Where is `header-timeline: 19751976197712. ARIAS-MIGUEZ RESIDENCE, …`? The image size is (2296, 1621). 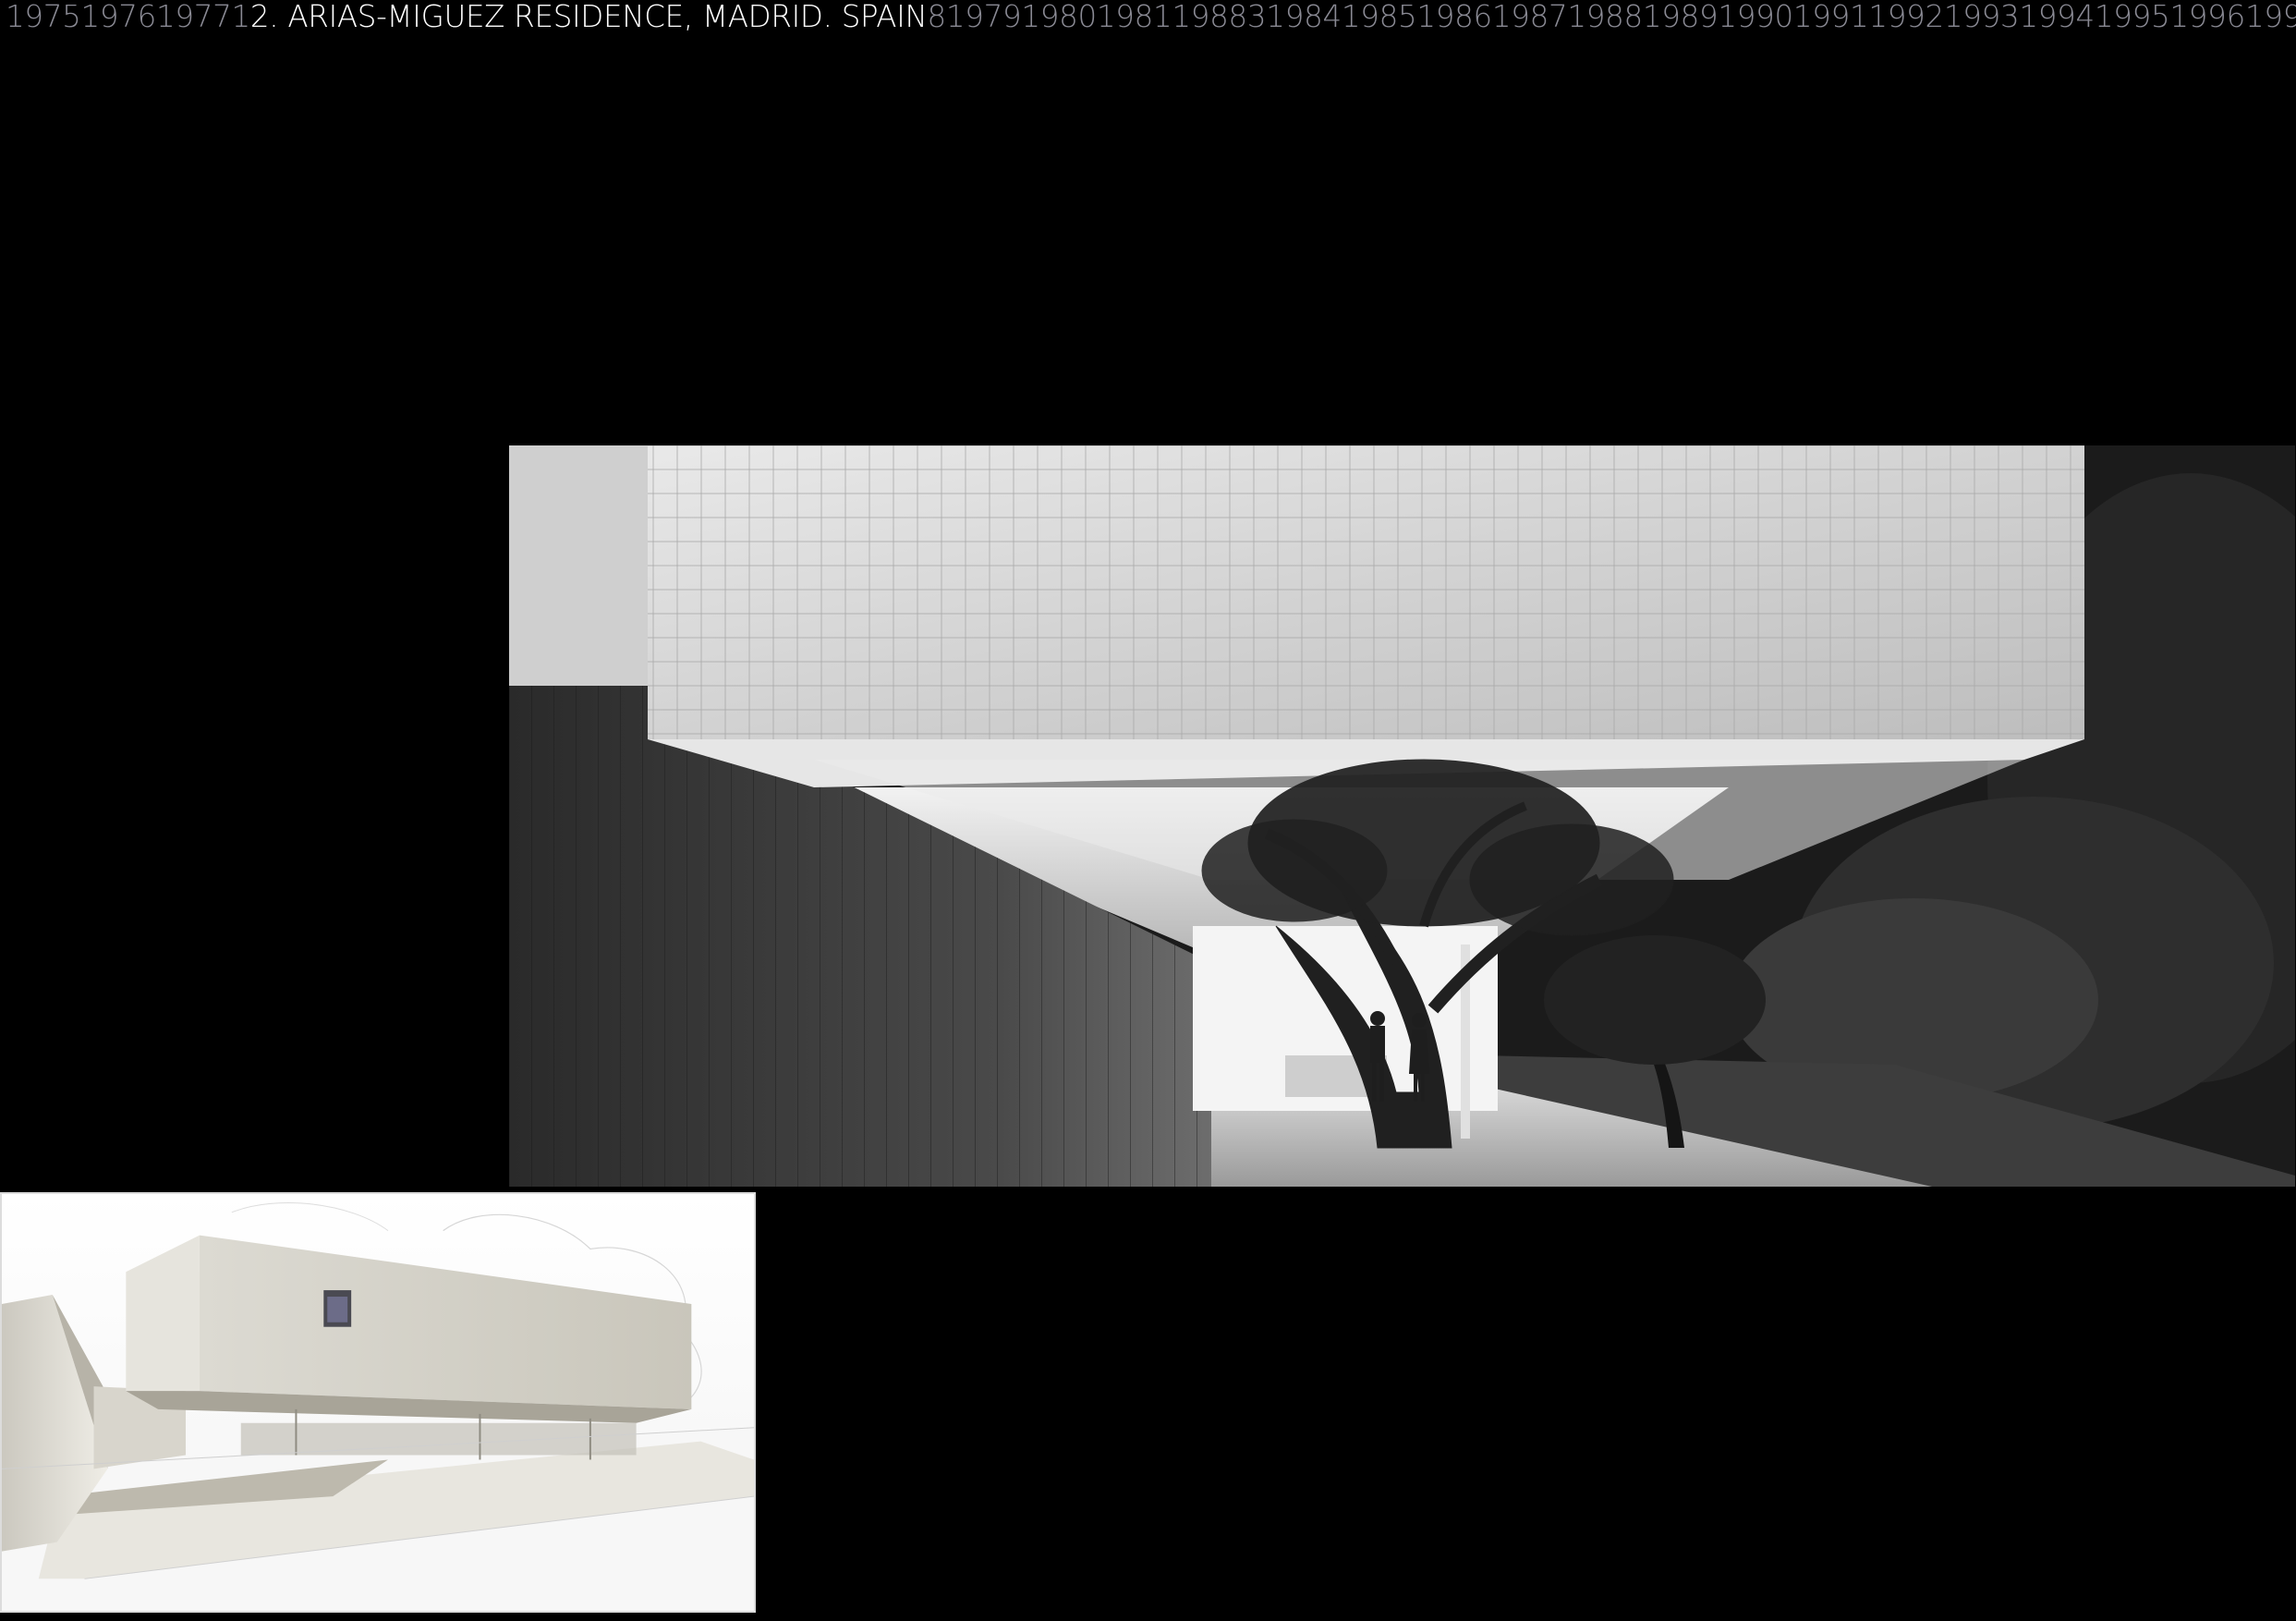 header-timeline: 19751976197712. ARIAS-MIGUEZ RESIDENCE, … is located at coordinates (1151, 18).